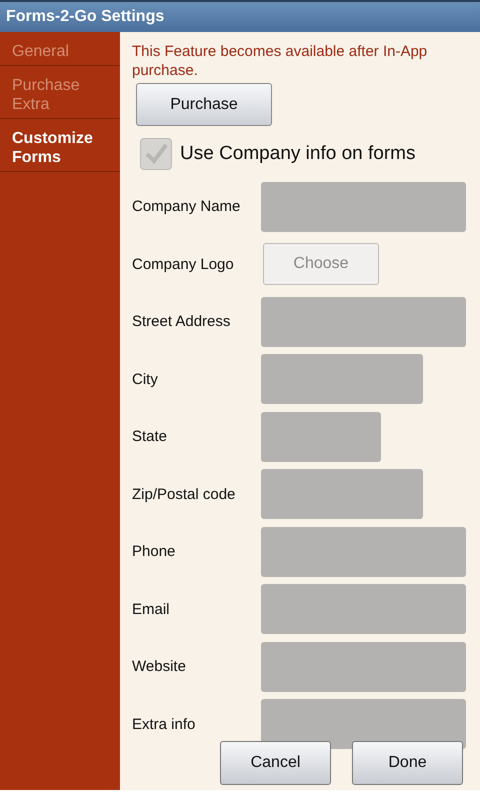 This screenshot has height=800, width=480. What do you see at coordinates (164, 724) in the screenshot?
I see `field-label: Extra info` at bounding box center [164, 724].